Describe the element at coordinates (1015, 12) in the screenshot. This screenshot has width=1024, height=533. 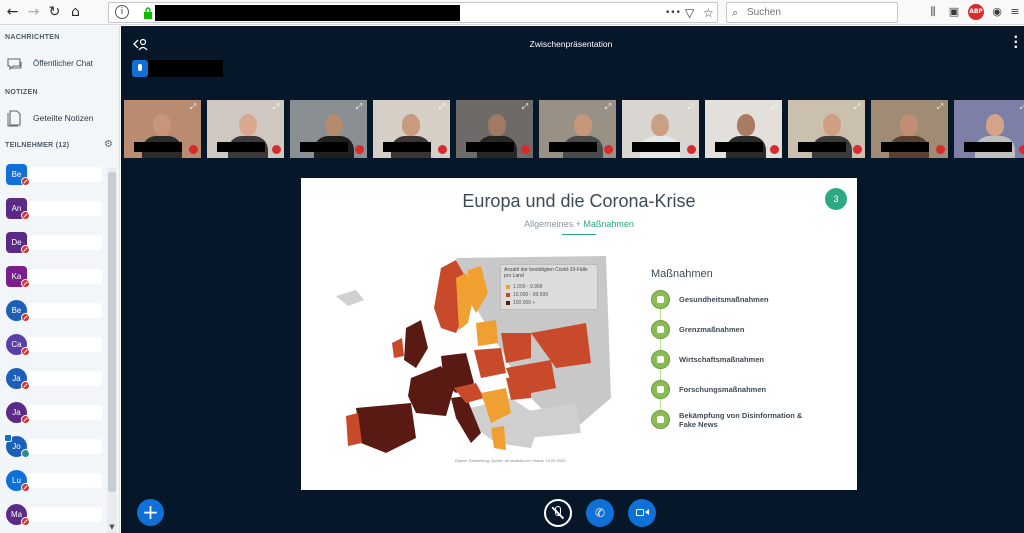
I see `menu-icon: ≡` at that location.